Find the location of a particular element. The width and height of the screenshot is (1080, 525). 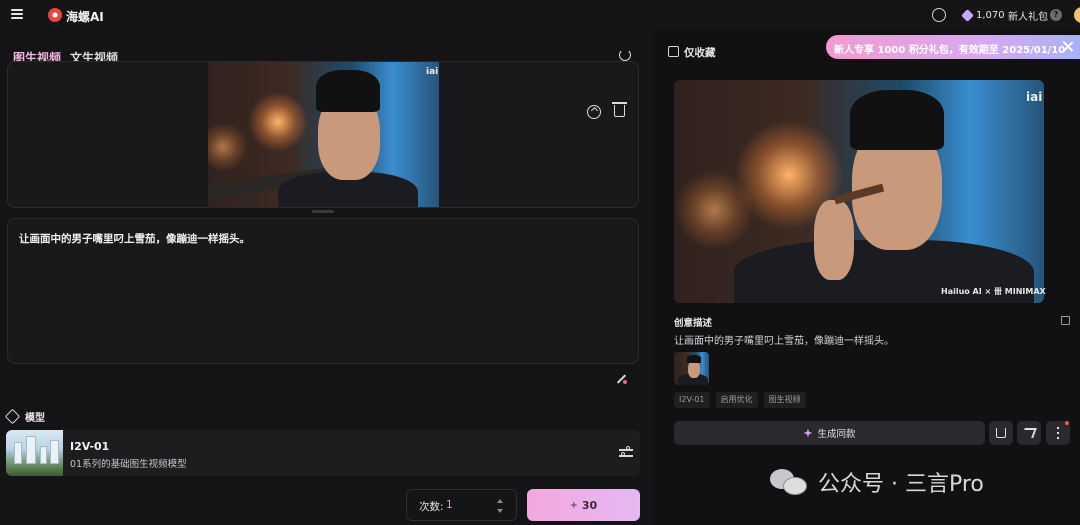

generate-same-button: 生成同款 is located at coordinates (829, 433).